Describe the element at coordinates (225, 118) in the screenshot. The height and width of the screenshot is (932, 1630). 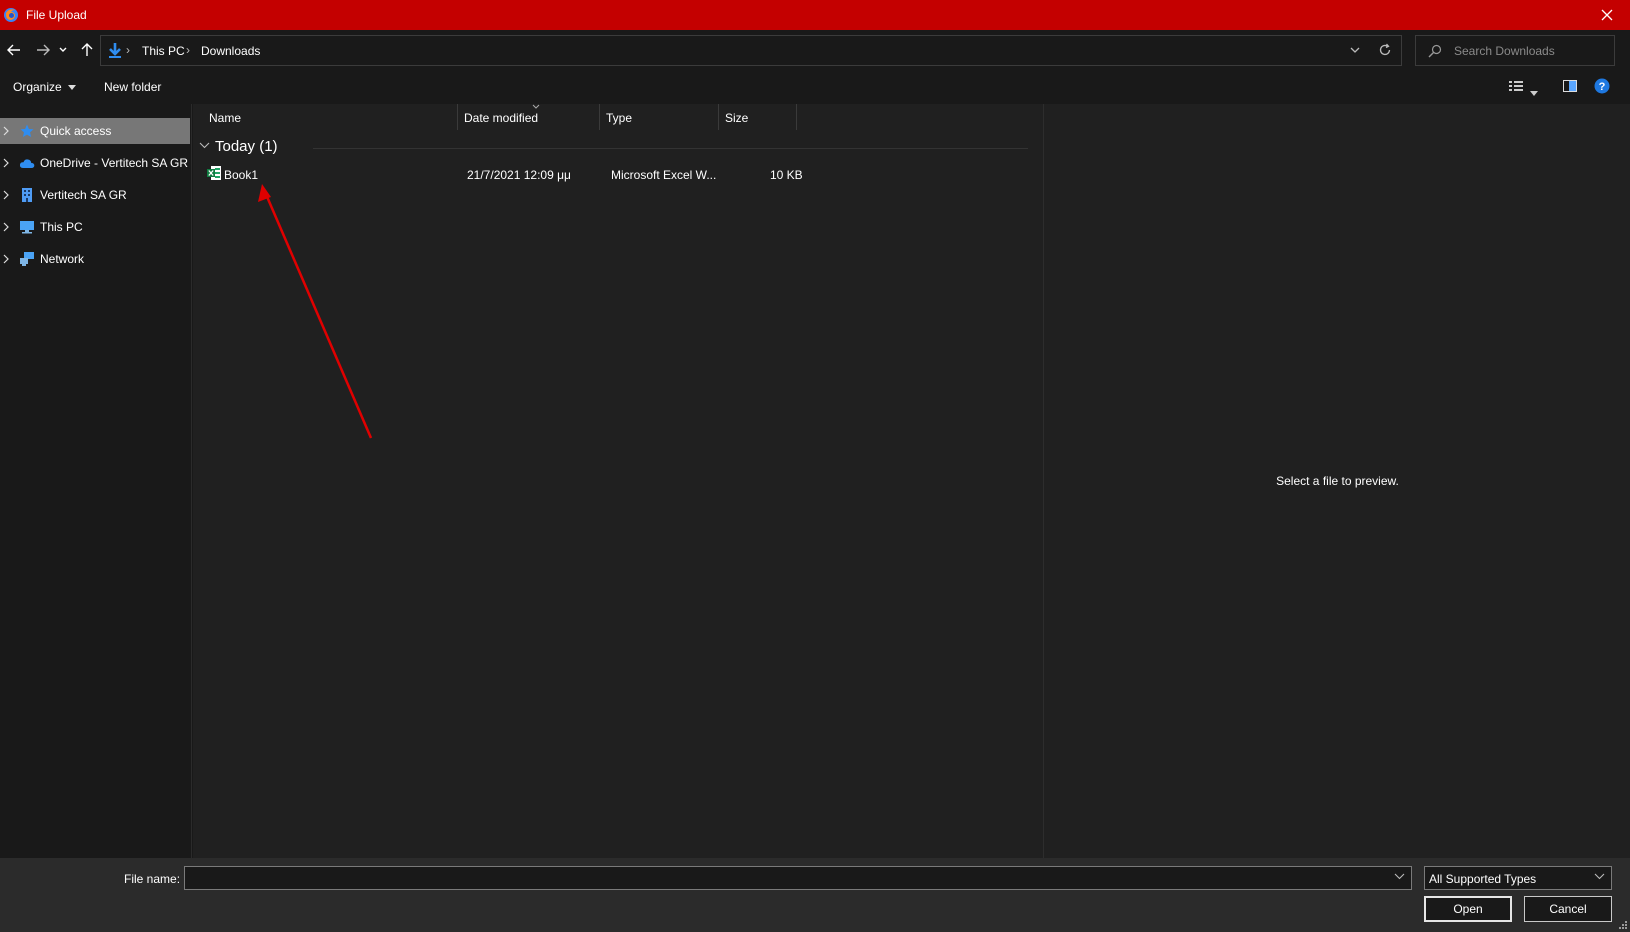
I see `column-header-label: Name` at that location.